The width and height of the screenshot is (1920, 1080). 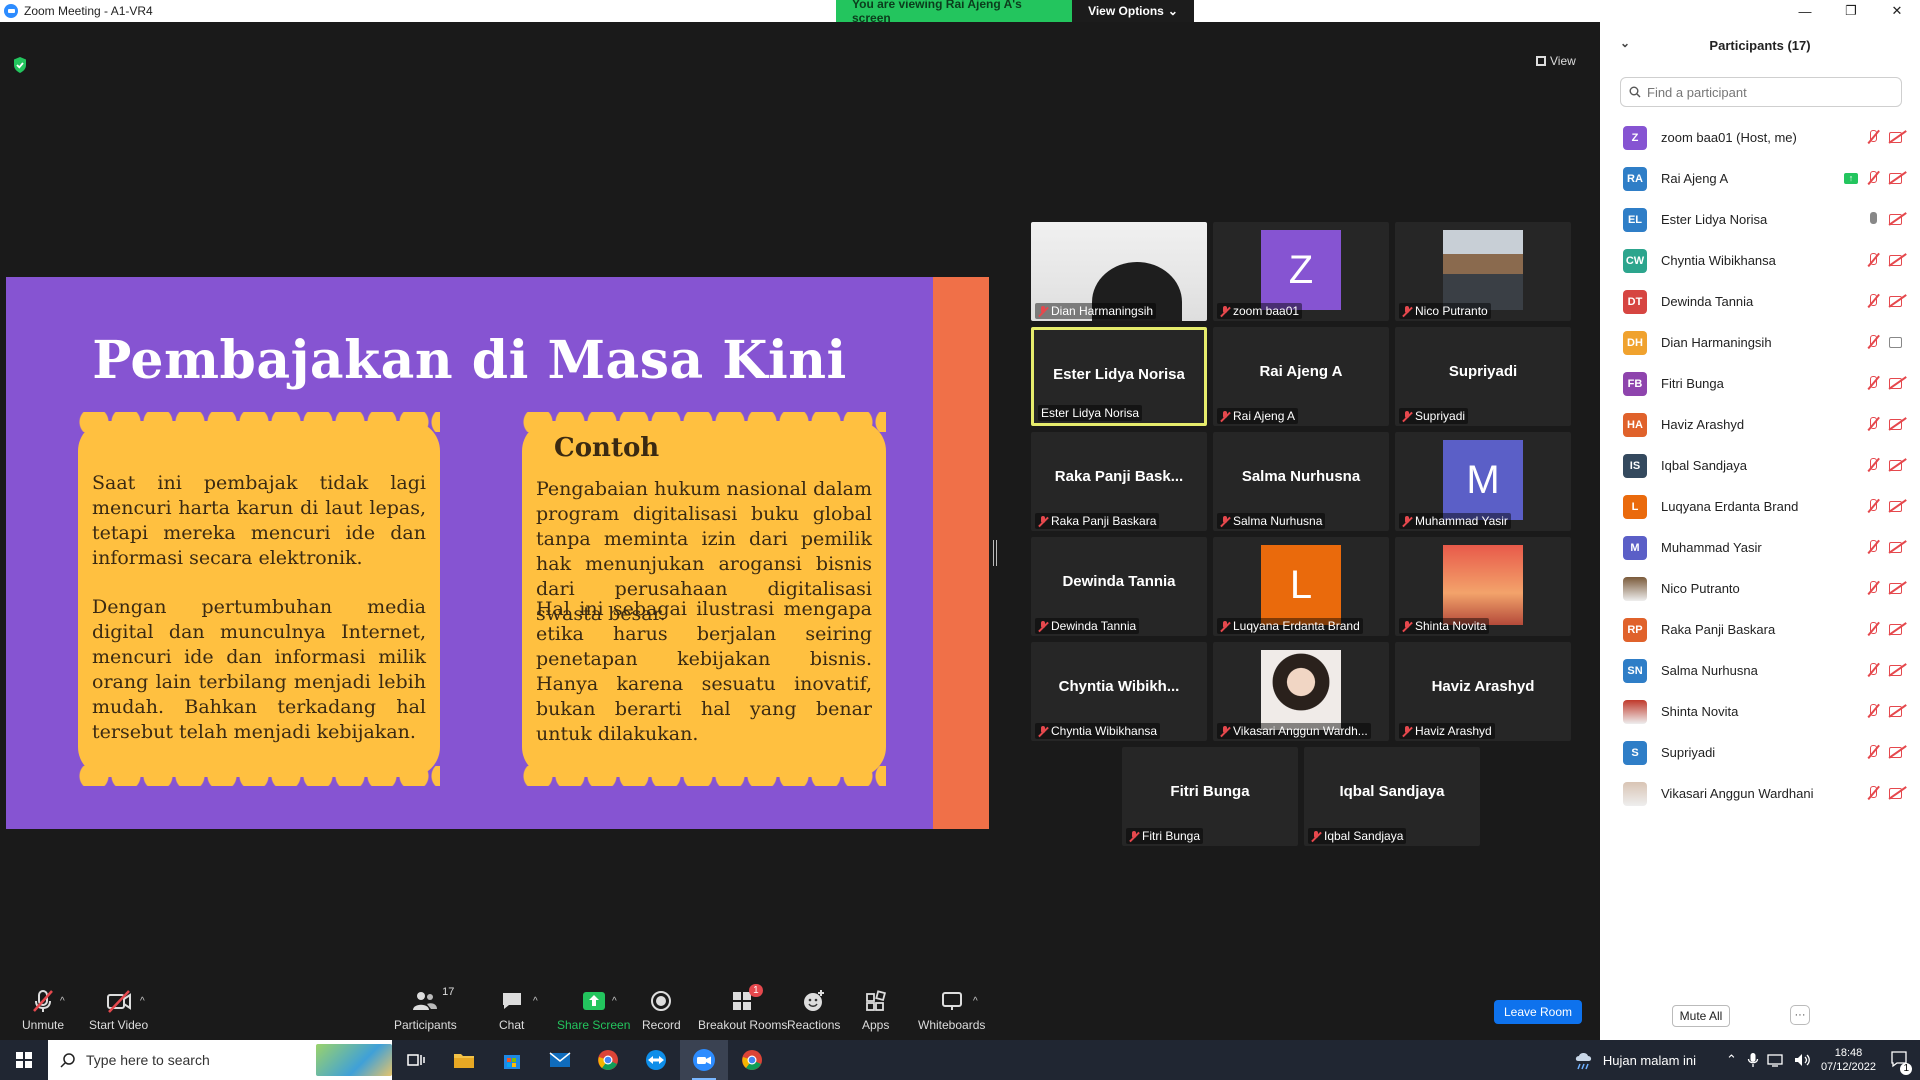 I want to click on video-tile: Dewinda Tannia Dewinda Tannia, so click(x=1119, y=586).